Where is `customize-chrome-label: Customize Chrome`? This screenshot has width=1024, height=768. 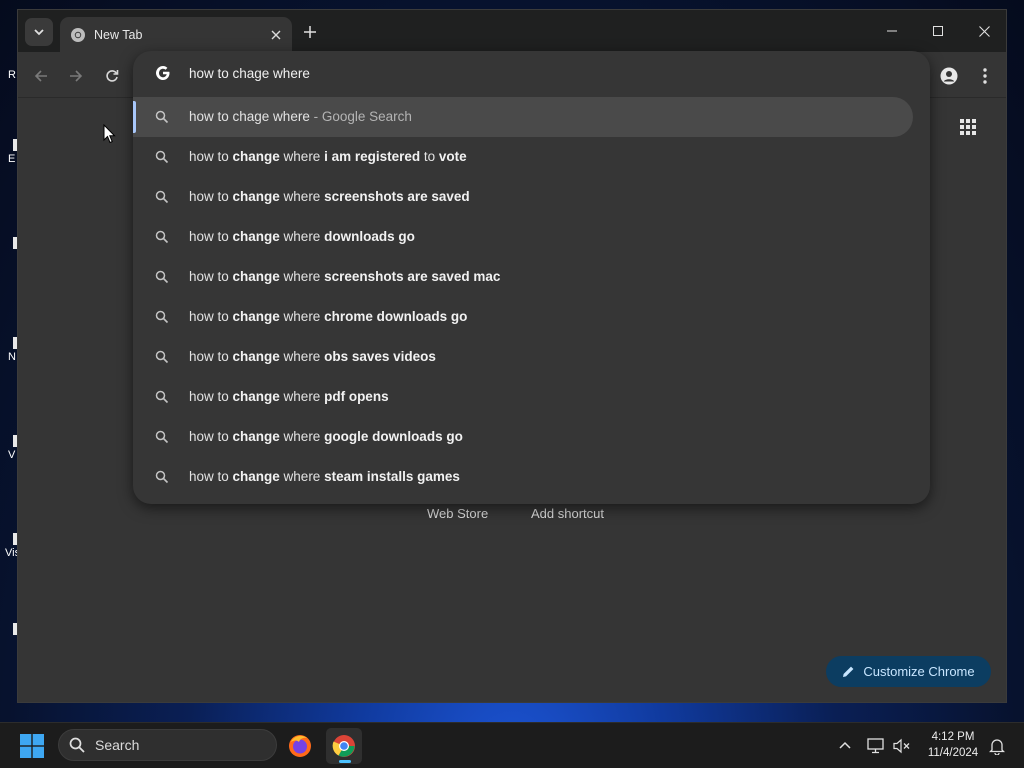
customize-chrome-label: Customize Chrome is located at coordinates (919, 671).